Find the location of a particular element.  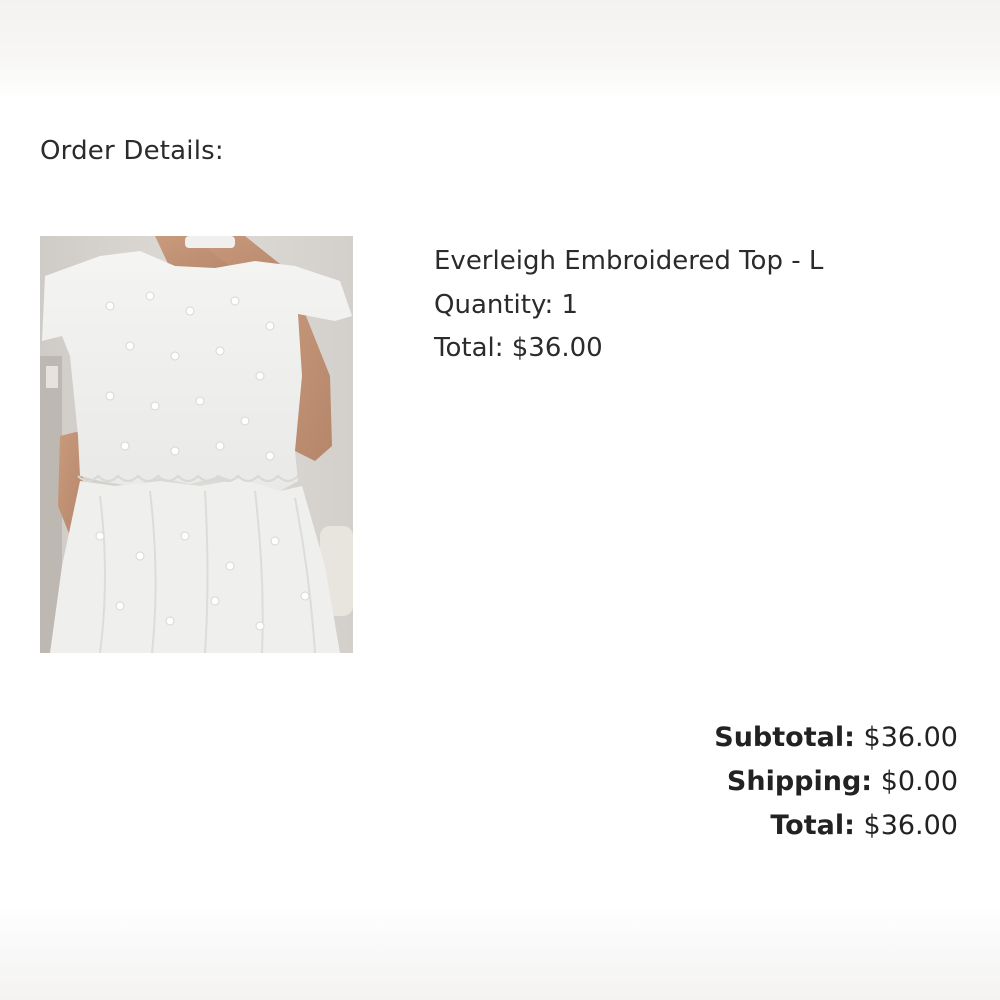

subtotal-row: Subtotal: $36.00 is located at coordinates (836, 738).